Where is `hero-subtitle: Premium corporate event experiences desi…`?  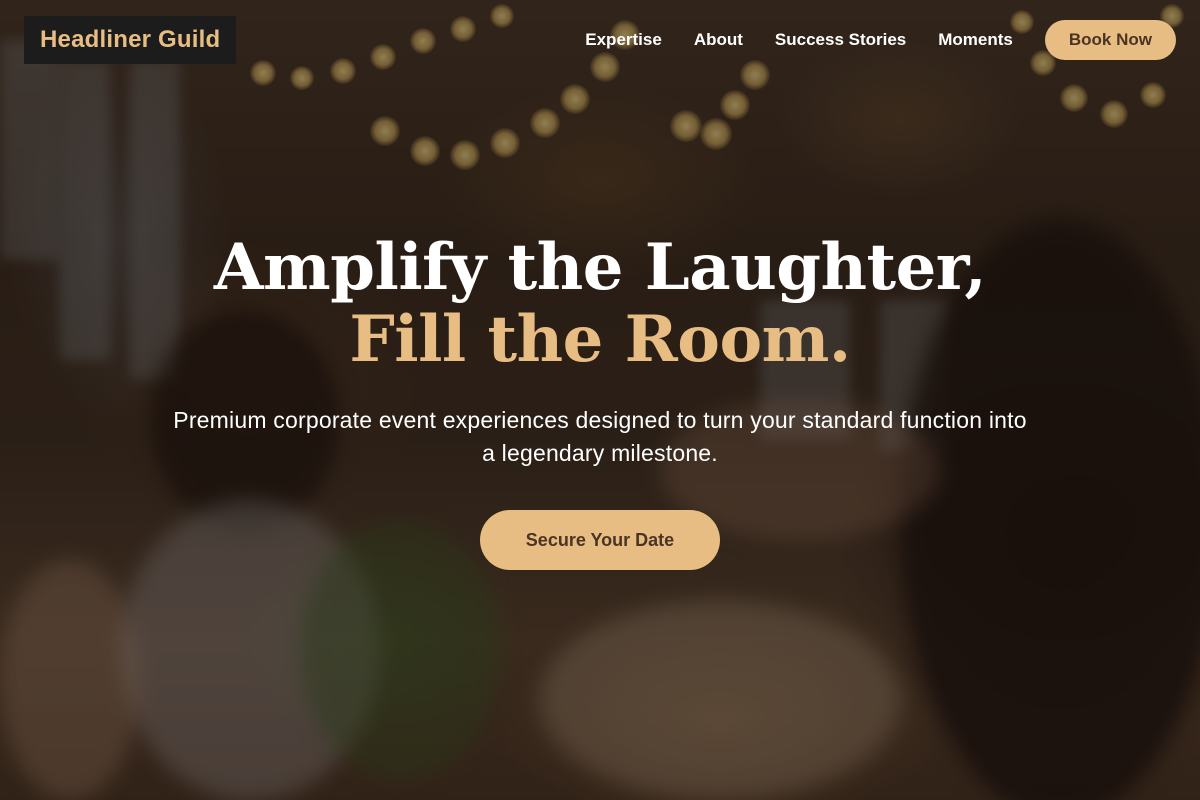 hero-subtitle: Premium corporate event experiences desi… is located at coordinates (600, 436).